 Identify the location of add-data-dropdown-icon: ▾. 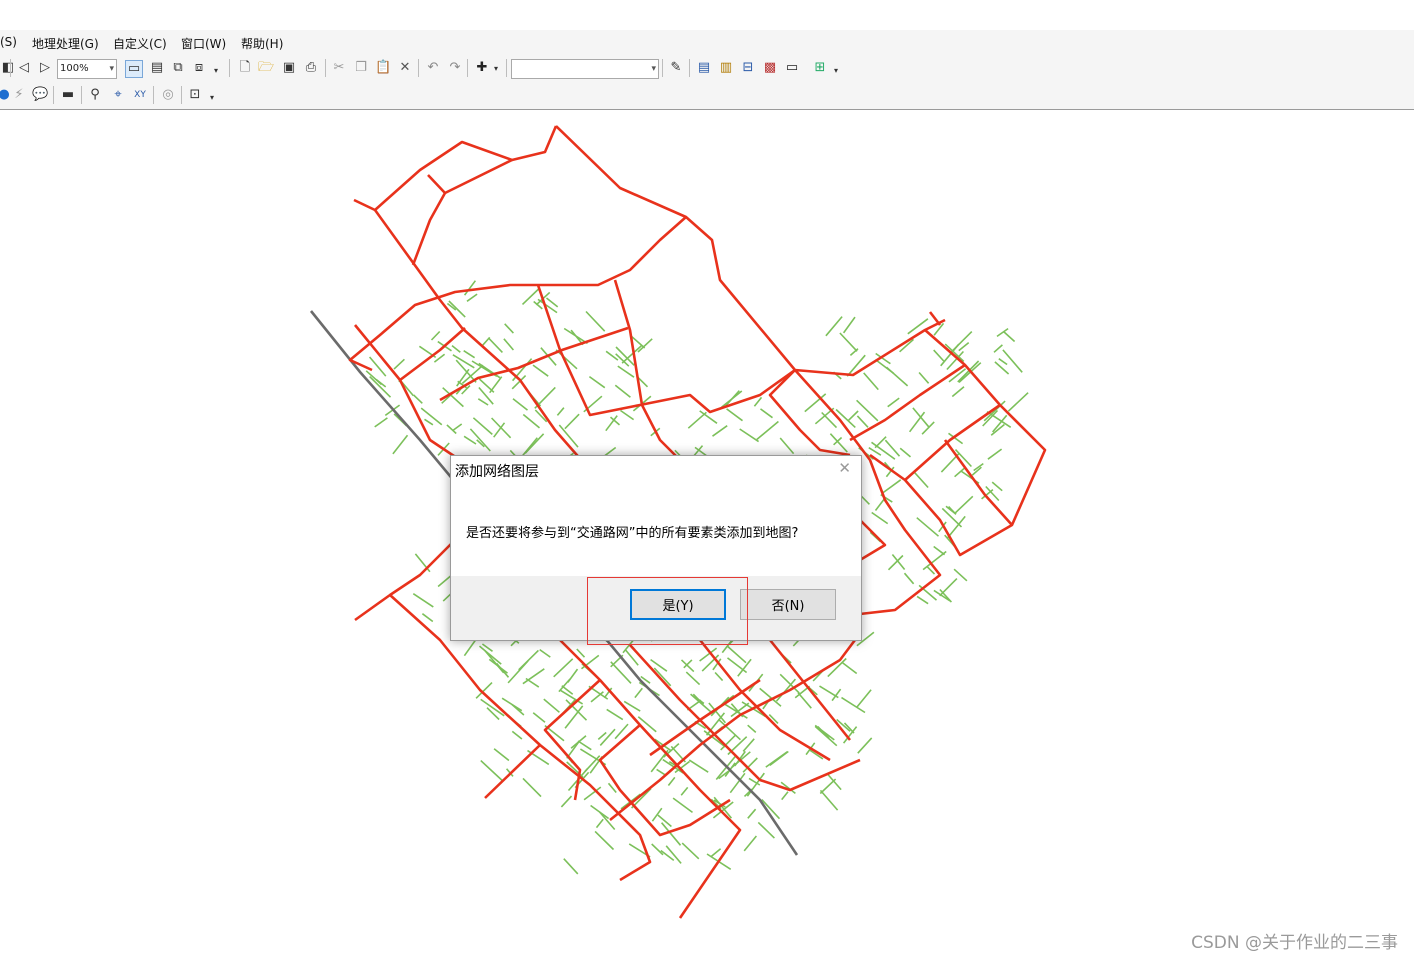
(497, 69).